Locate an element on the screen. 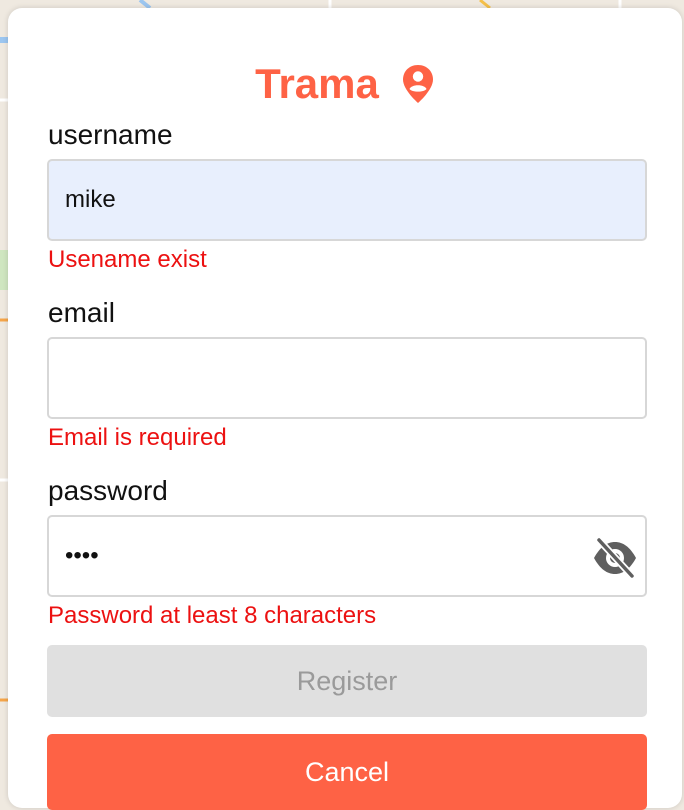 The image size is (684, 810). username-error: Usename exist is located at coordinates (127, 259).